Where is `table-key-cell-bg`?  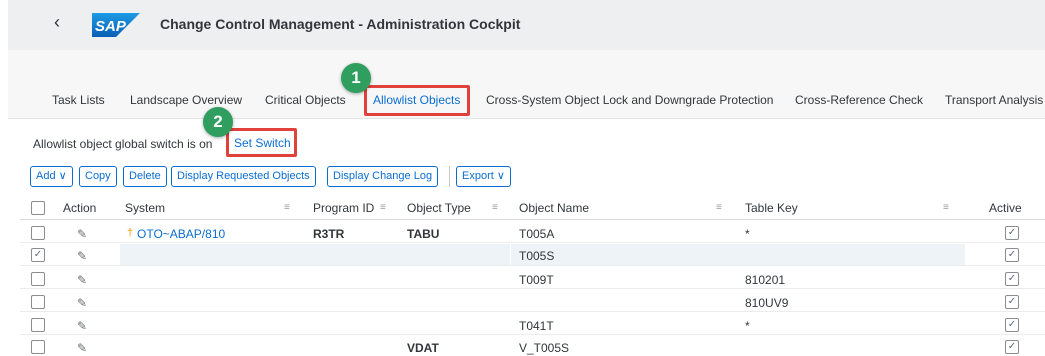 table-key-cell-bg is located at coordinates (852, 254).